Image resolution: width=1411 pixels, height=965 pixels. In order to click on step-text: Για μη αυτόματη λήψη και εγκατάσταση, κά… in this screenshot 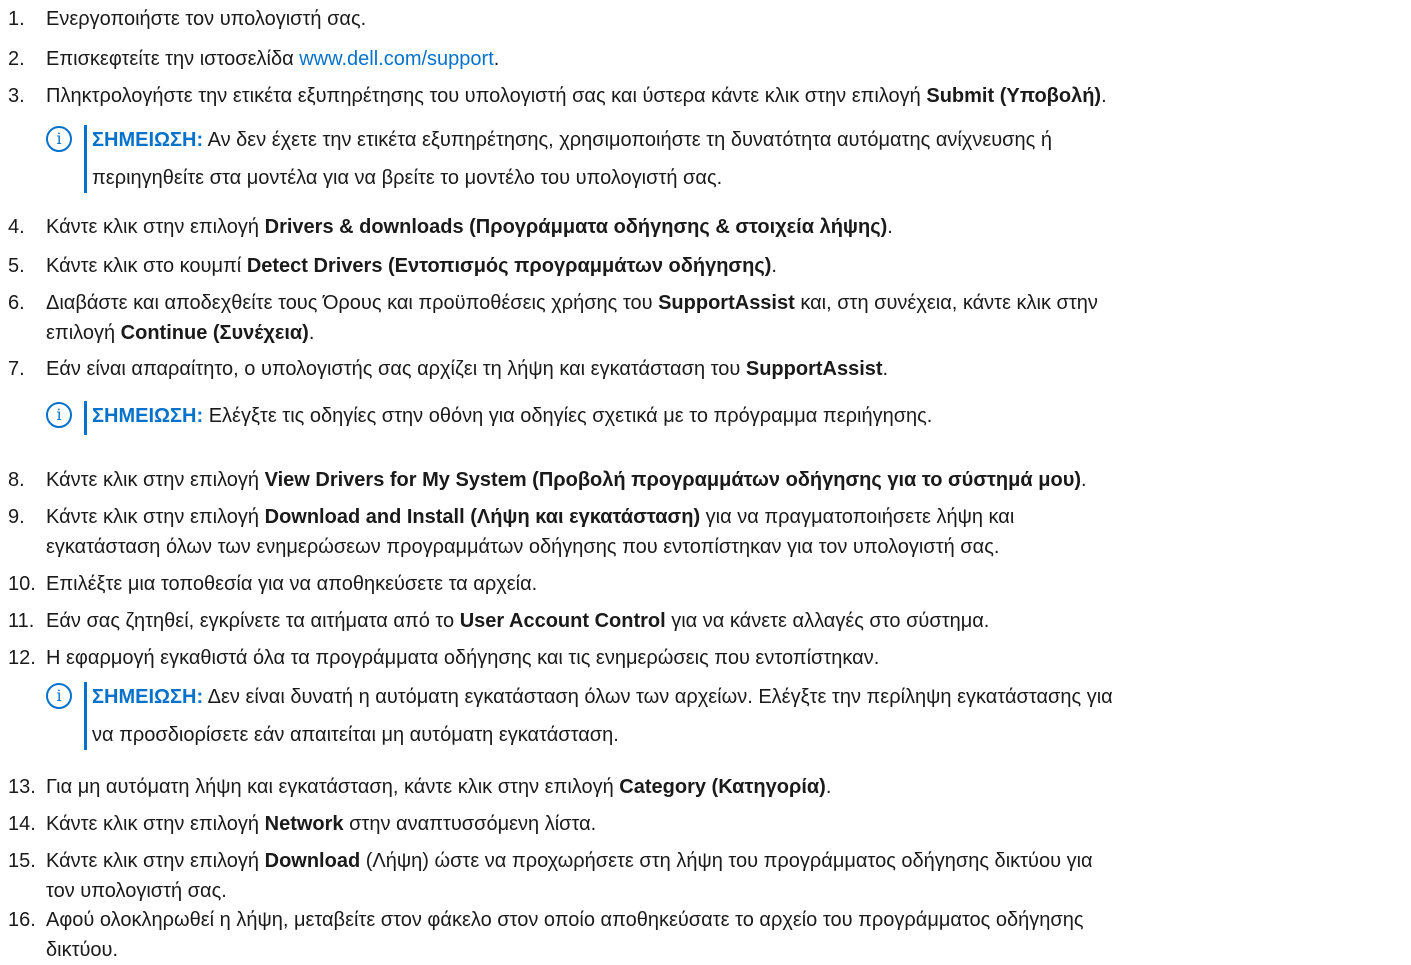, I will do `click(725, 787)`.